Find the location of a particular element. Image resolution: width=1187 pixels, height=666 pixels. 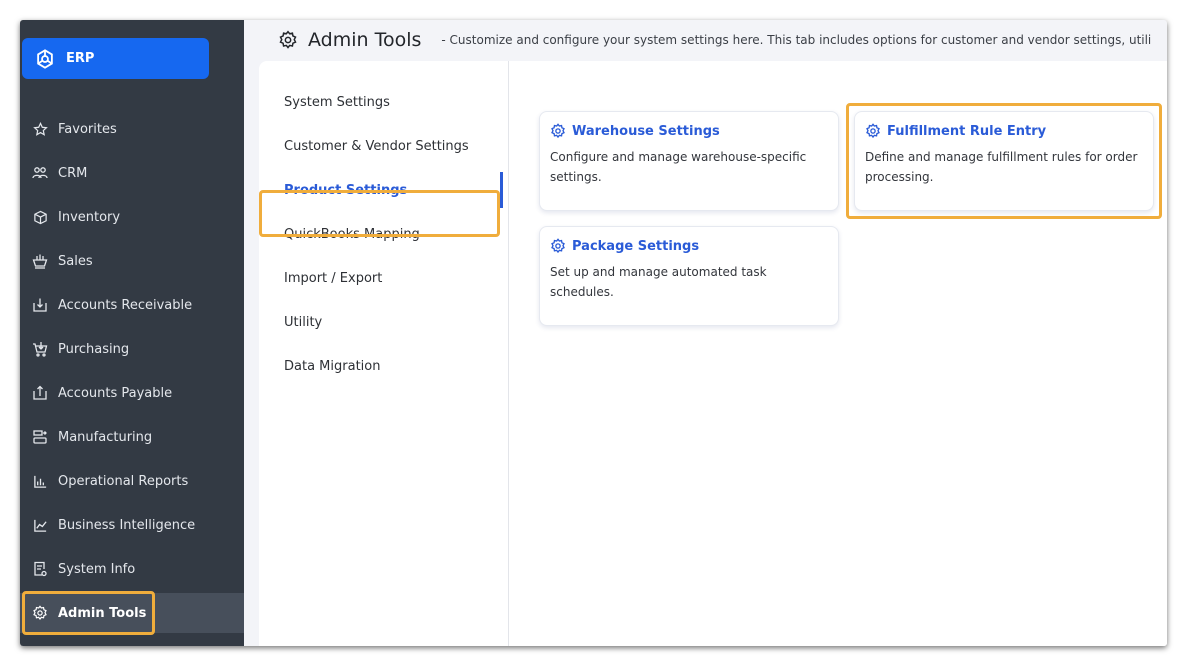

hub-logo-icon is located at coordinates (45, 59).